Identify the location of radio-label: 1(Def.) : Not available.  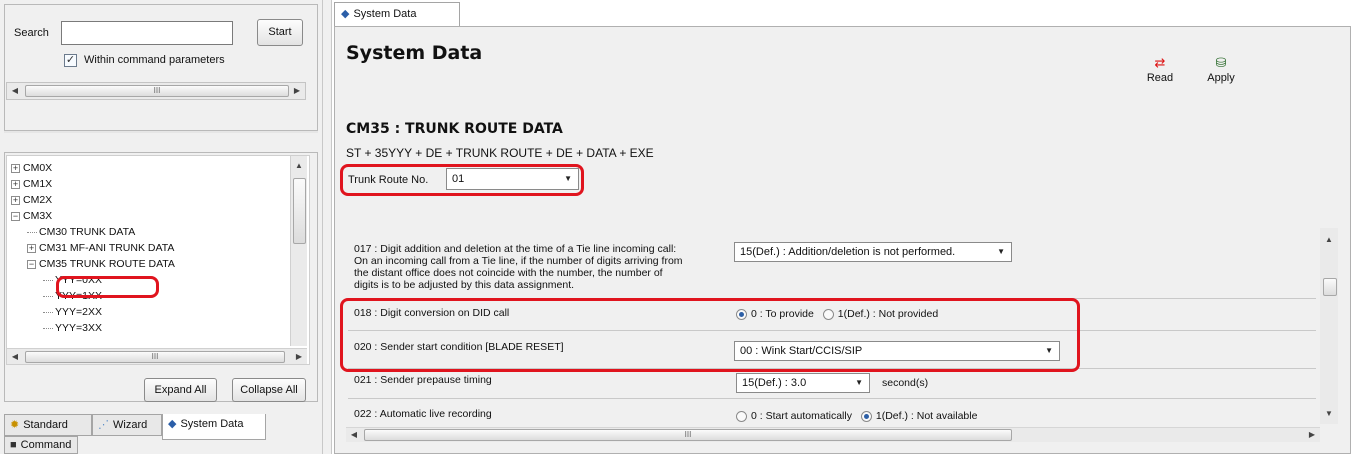
(926, 416).